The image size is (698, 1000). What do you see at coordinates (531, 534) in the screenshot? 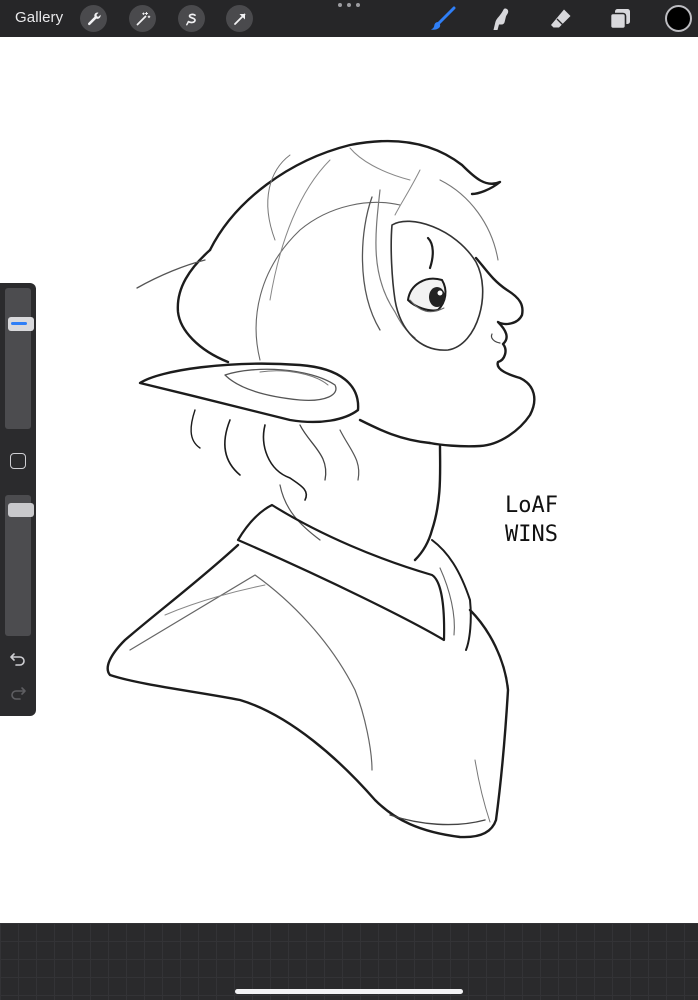
I see `signature-line-2: WINS` at bounding box center [531, 534].